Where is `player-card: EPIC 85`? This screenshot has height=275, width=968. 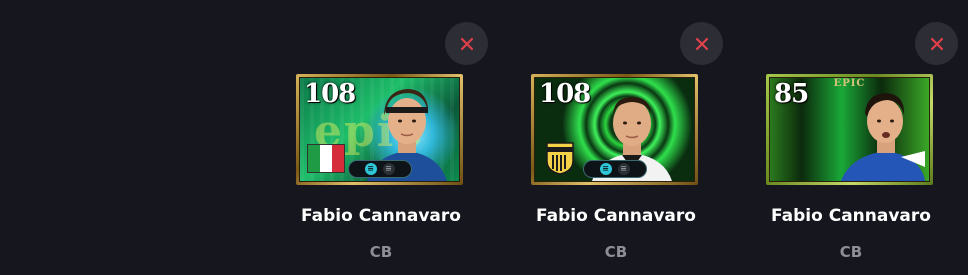
player-card: EPIC 85 is located at coordinates (849, 129).